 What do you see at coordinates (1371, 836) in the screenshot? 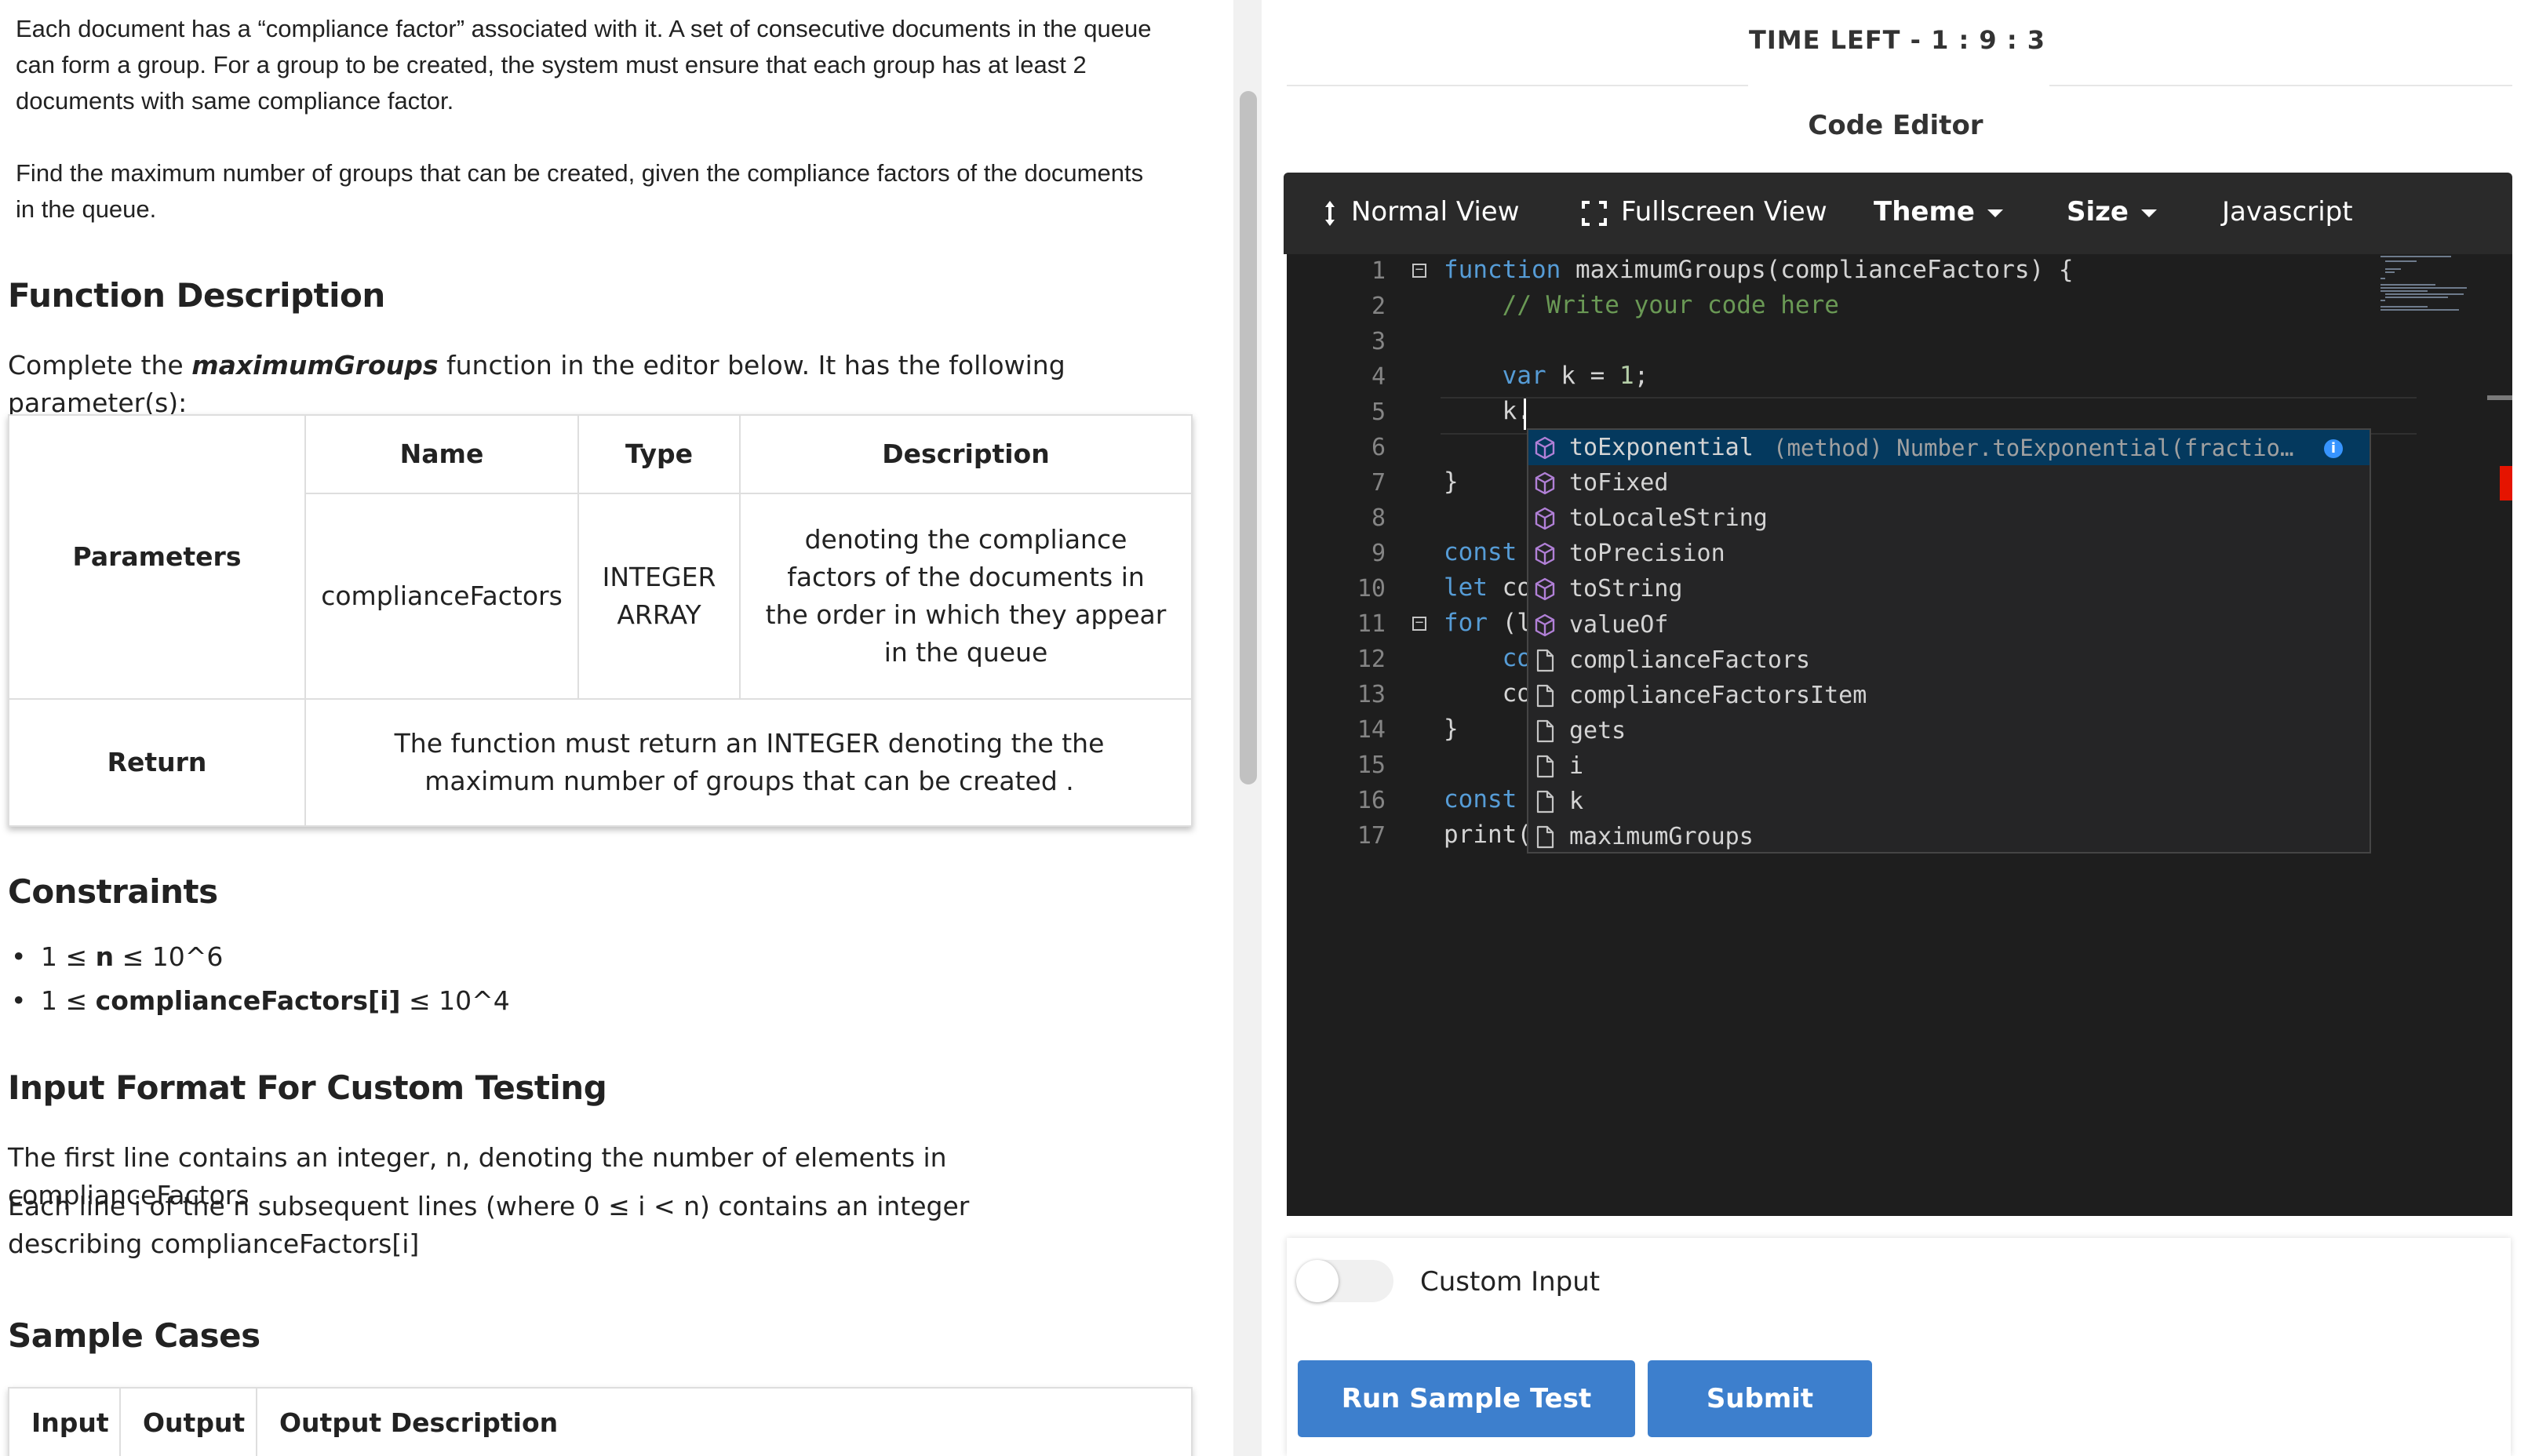
I see `line-number: 17` at bounding box center [1371, 836].